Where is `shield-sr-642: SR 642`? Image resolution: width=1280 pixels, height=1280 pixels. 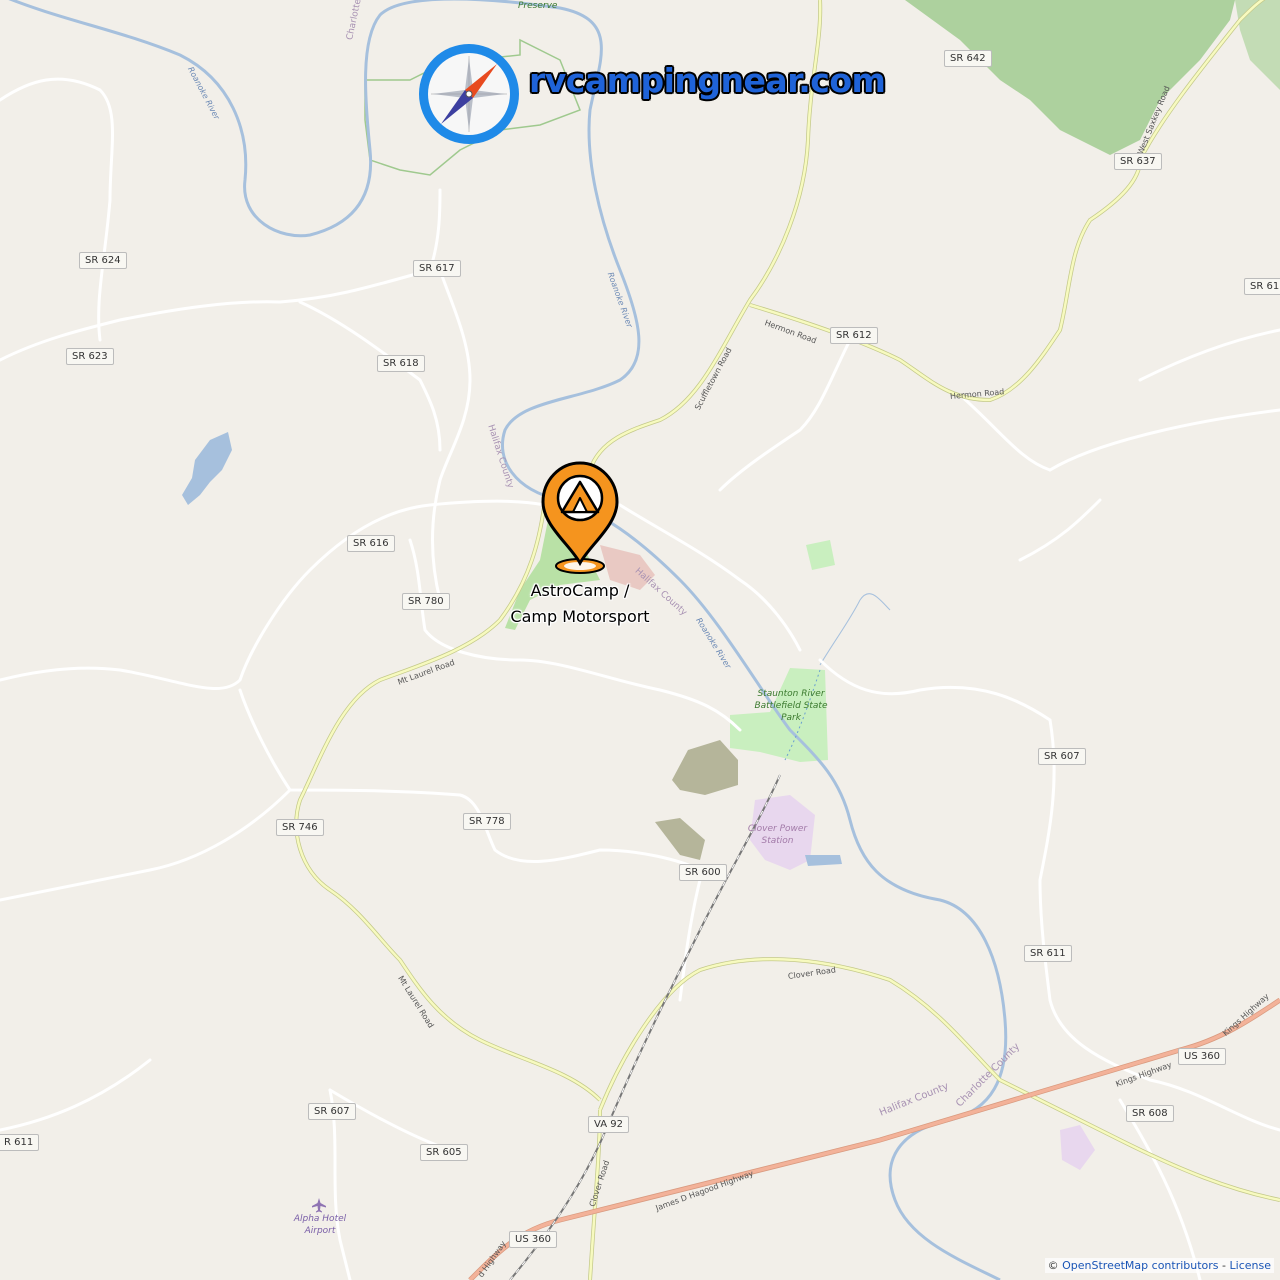
shield-sr-642: SR 642 is located at coordinates (968, 58).